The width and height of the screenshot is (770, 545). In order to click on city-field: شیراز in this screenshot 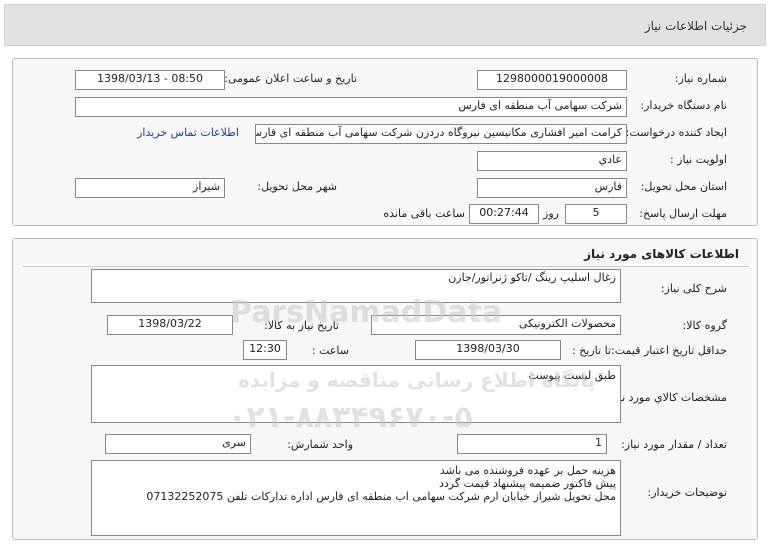, I will do `click(150, 188)`.